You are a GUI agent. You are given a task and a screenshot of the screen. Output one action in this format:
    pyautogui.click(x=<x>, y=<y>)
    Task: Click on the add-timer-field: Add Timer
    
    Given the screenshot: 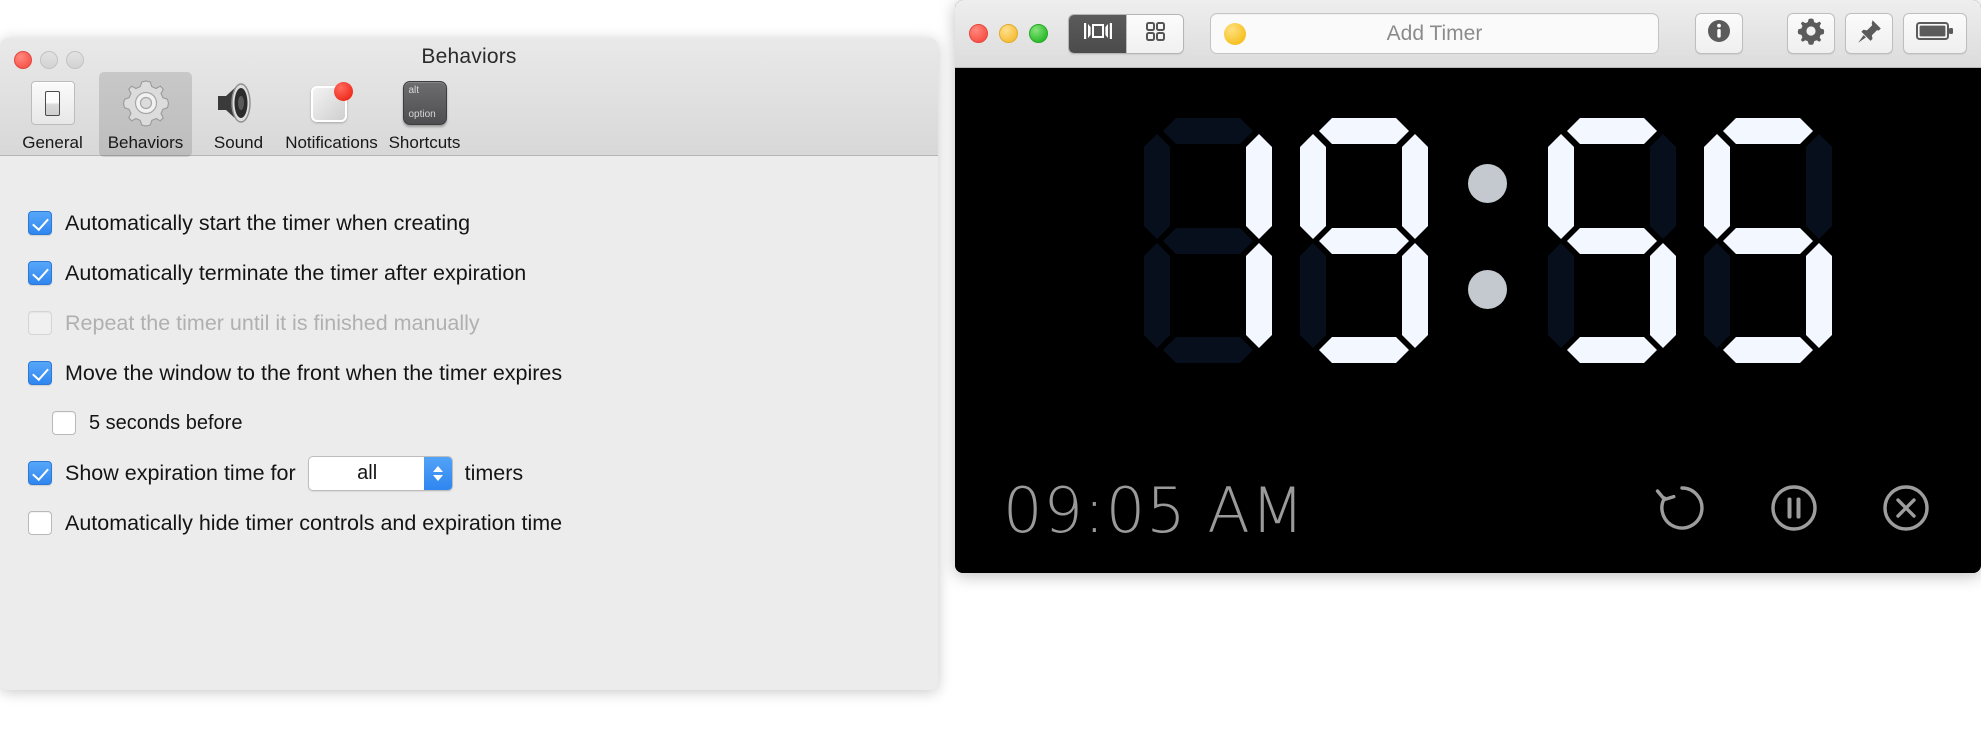 What is the action you would take?
    pyautogui.click(x=1434, y=33)
    